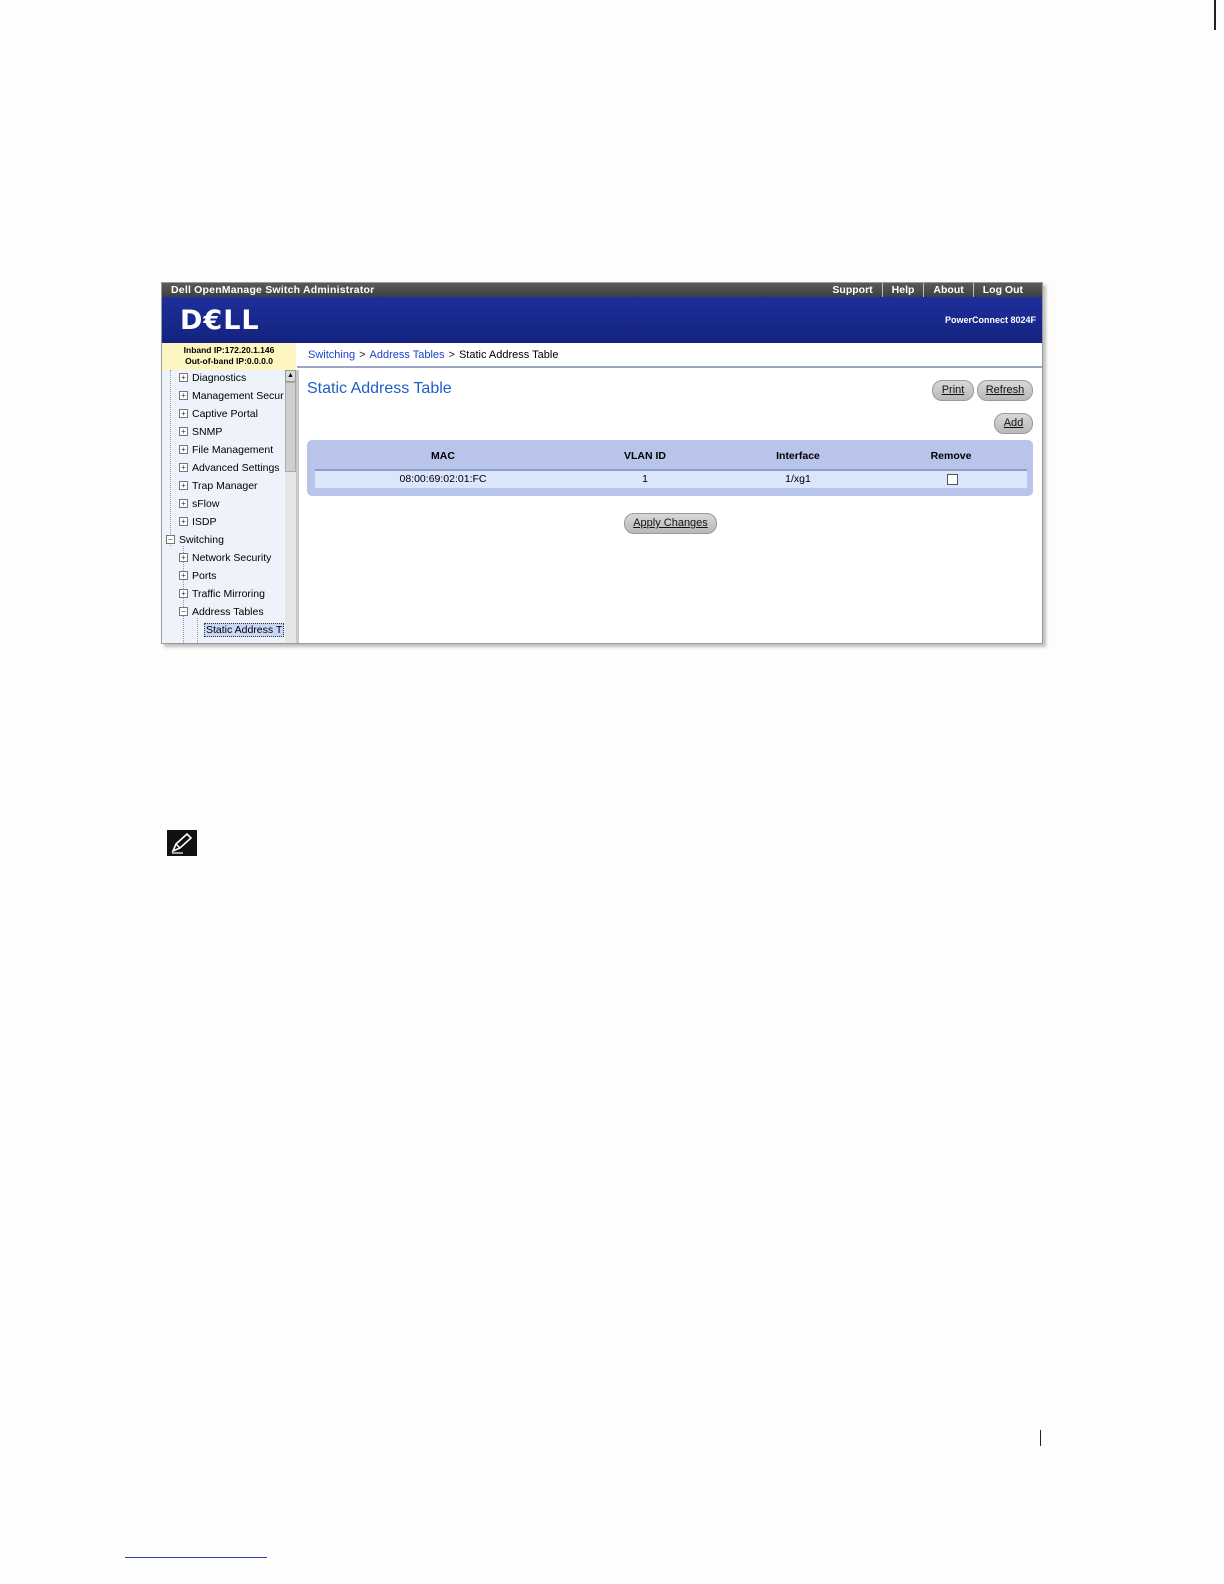 The image size is (1224, 1584). I want to click on brand-banner: D€LL PowerConnect 8024F, so click(602, 320).